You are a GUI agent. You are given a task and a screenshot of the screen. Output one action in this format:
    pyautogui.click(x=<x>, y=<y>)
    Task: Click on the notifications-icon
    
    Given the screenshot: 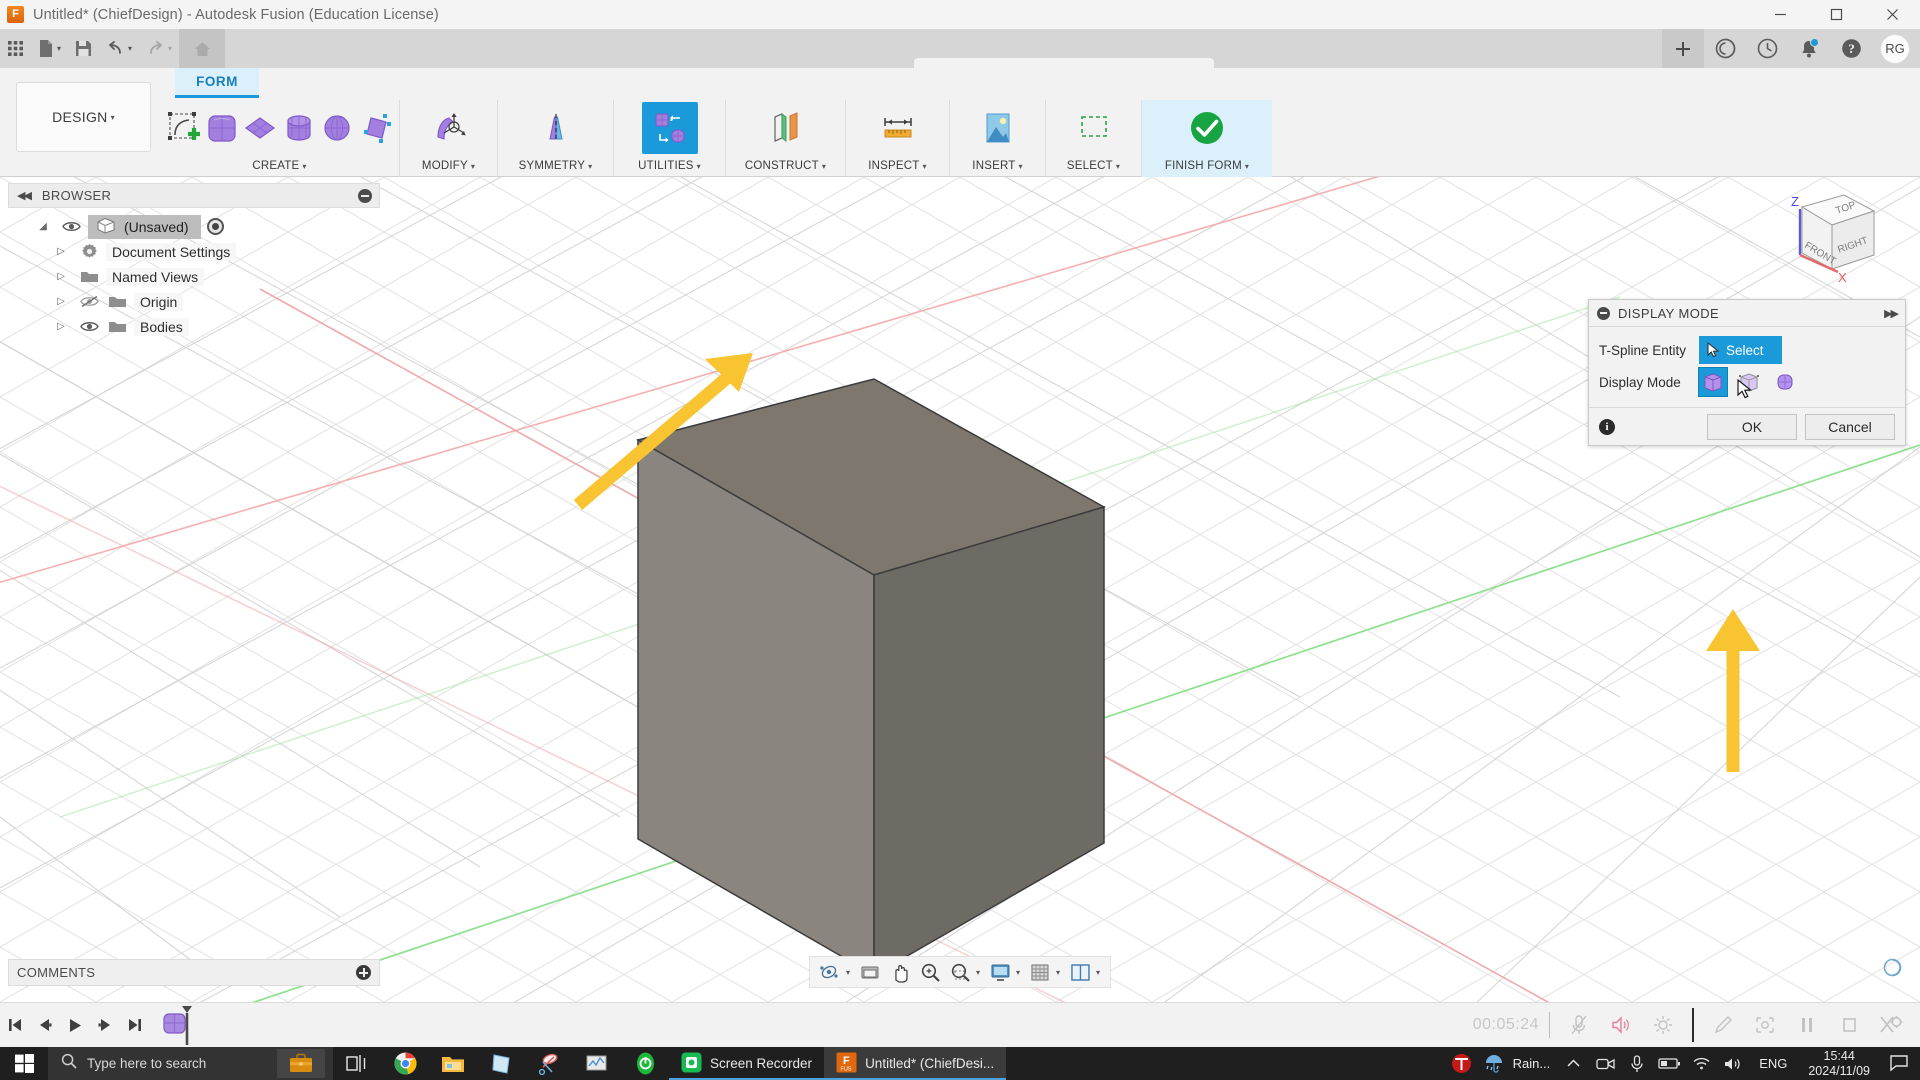 What is the action you would take?
    pyautogui.click(x=1809, y=48)
    